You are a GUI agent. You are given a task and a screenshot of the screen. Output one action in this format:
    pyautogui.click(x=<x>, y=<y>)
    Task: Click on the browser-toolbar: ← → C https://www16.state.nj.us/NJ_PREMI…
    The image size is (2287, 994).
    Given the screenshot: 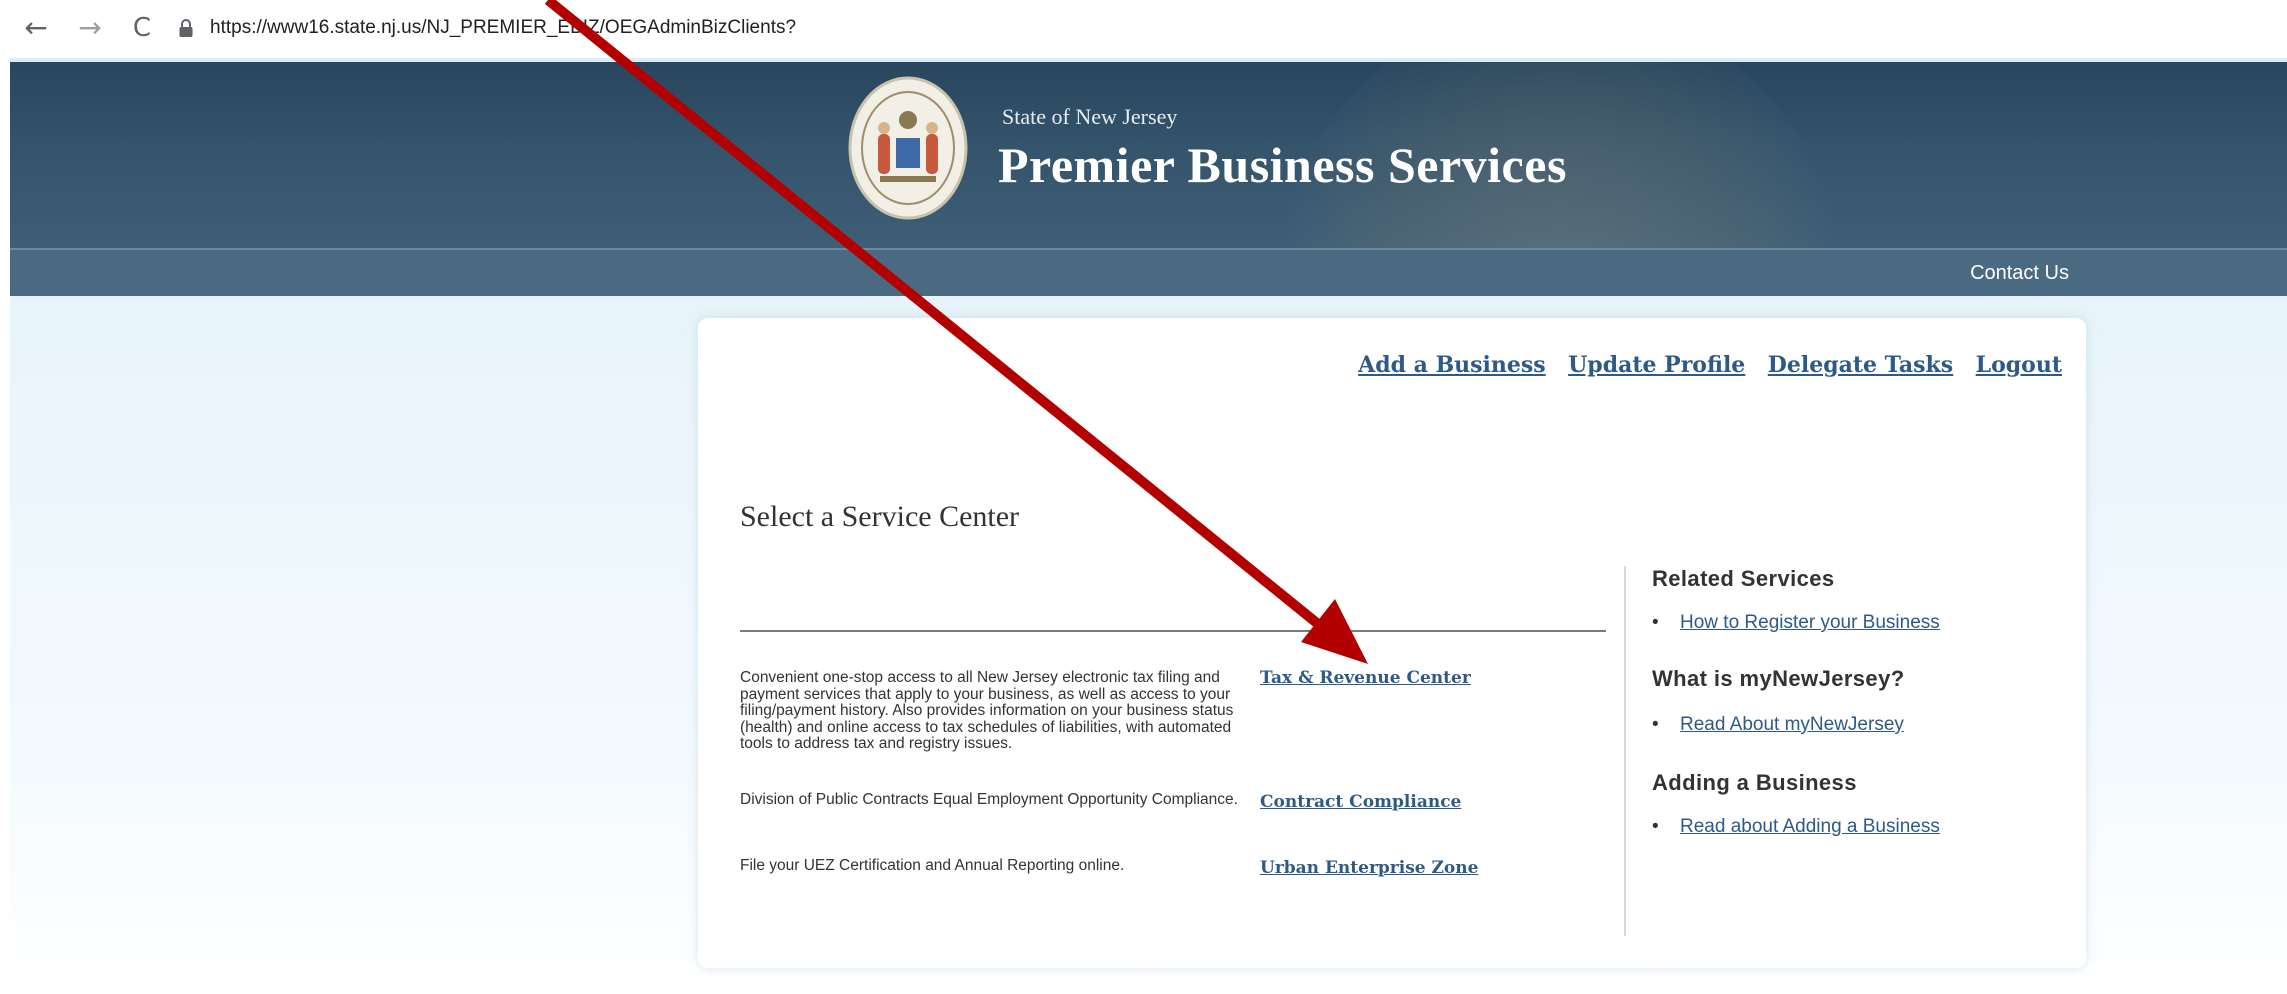 What is the action you would take?
    pyautogui.click(x=1143, y=29)
    